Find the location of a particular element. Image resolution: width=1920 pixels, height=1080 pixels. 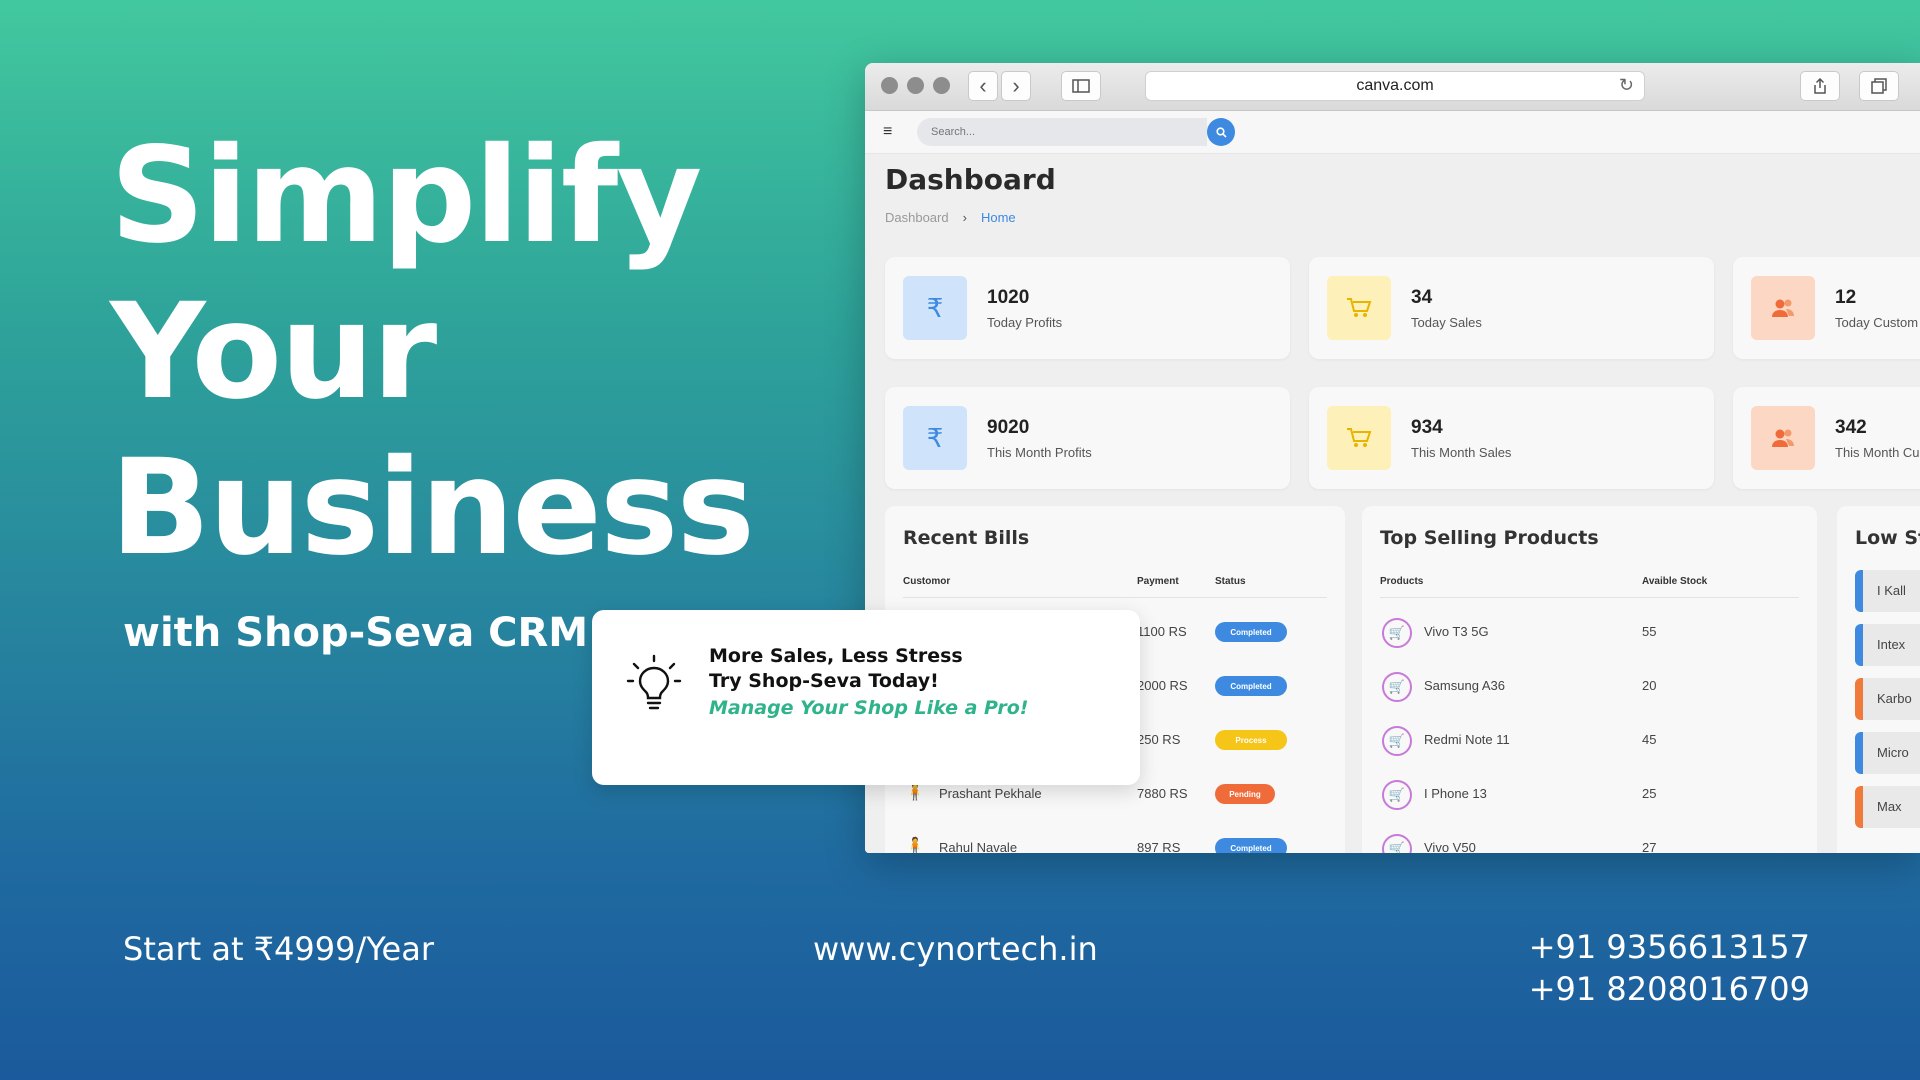

callout-line-3: Manage Your Shop Like a Pro! is located at coordinates (869, 708).